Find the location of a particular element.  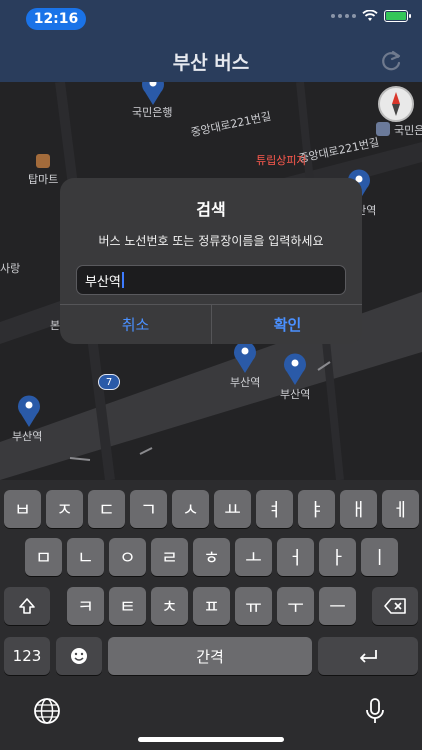

key: ㅇ is located at coordinates (127, 557).